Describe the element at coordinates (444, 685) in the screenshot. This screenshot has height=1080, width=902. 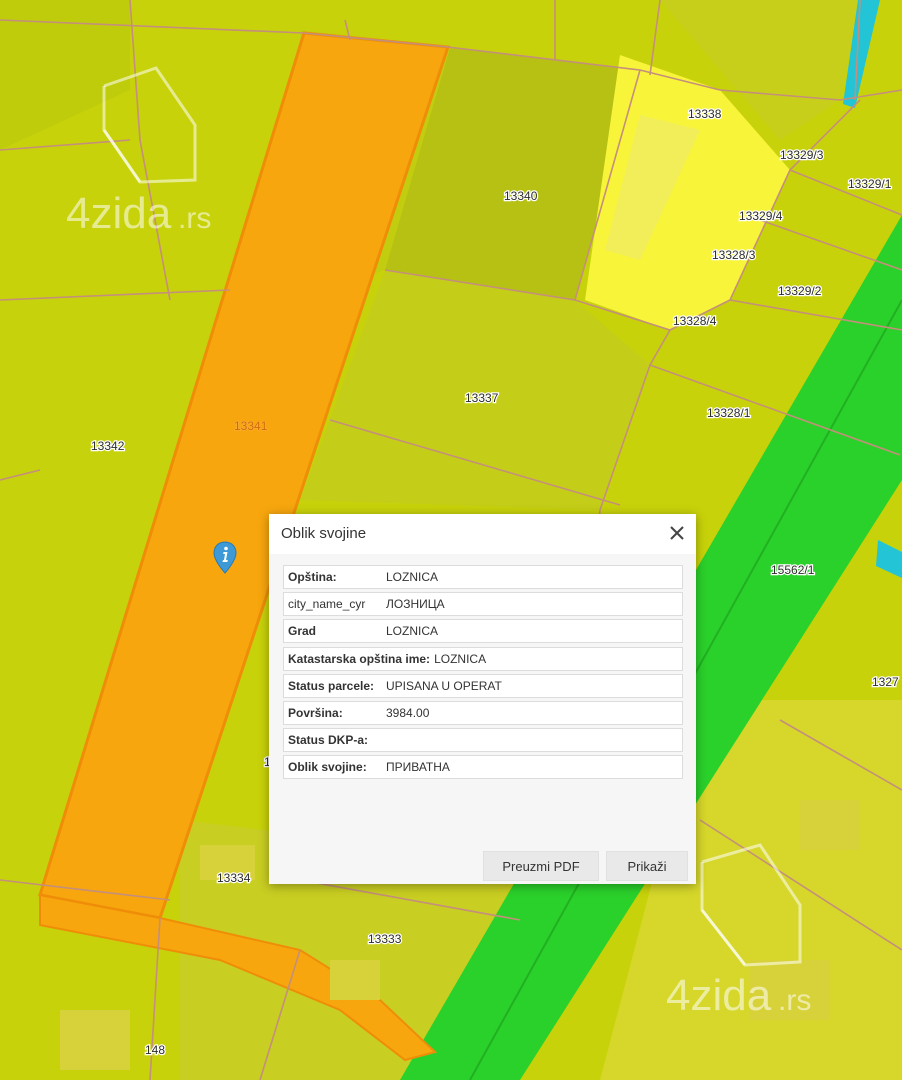
I see `attribute-value: UPISANA U OPERAT` at that location.